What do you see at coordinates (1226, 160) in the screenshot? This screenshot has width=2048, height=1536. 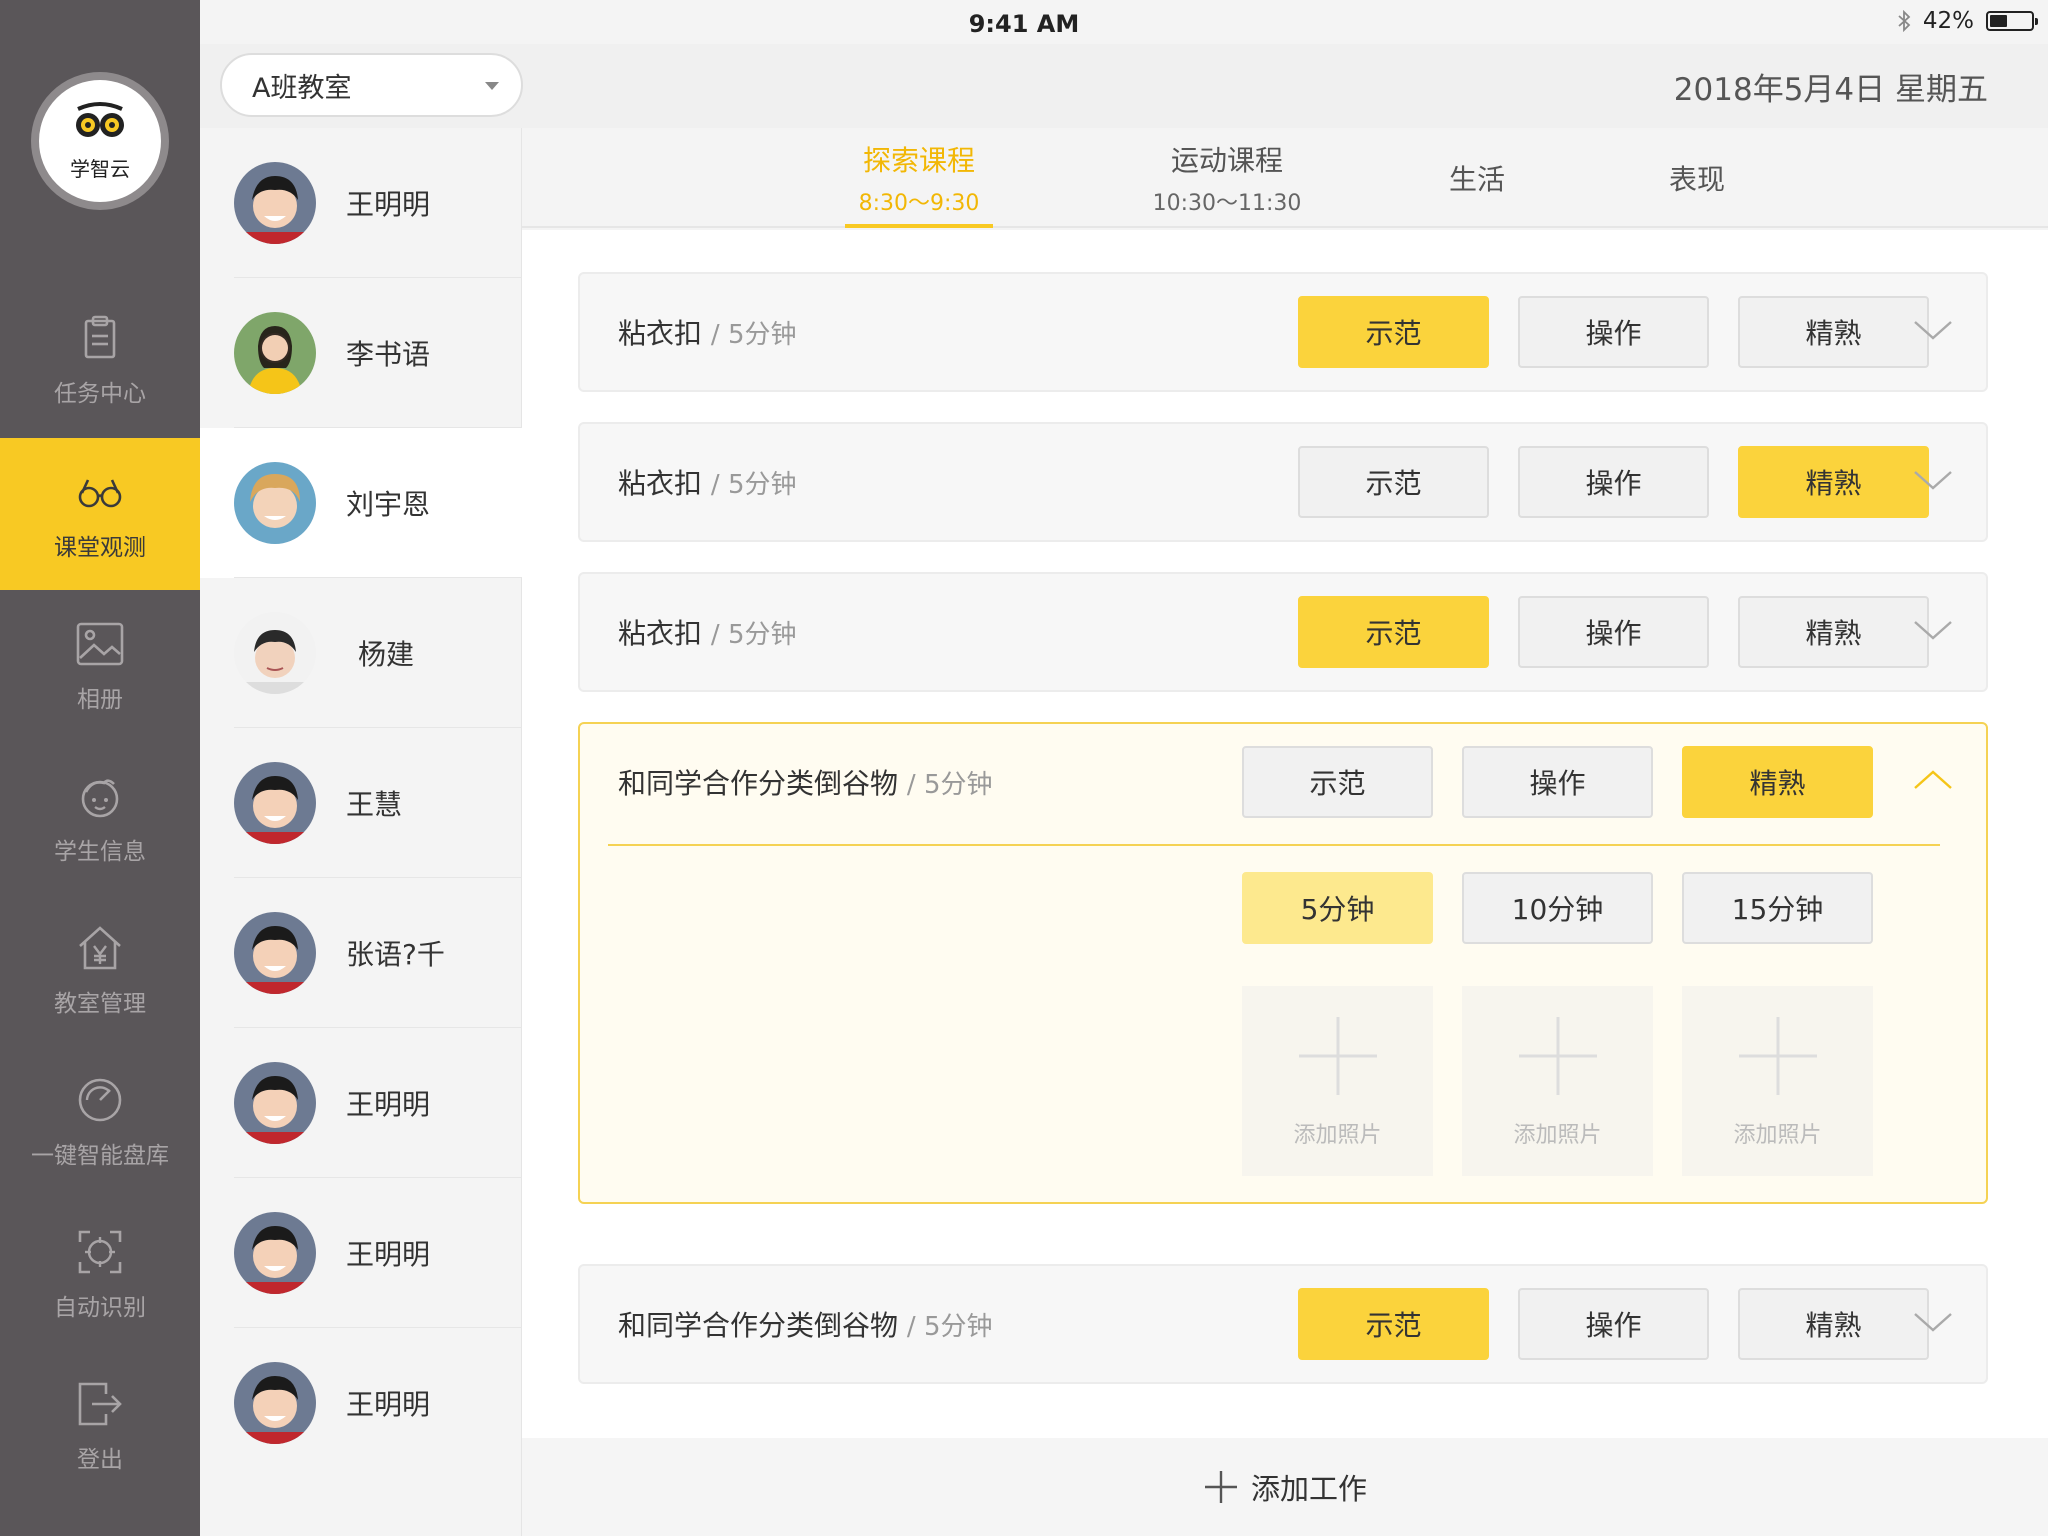 I see `tab-label: 运动课程` at bounding box center [1226, 160].